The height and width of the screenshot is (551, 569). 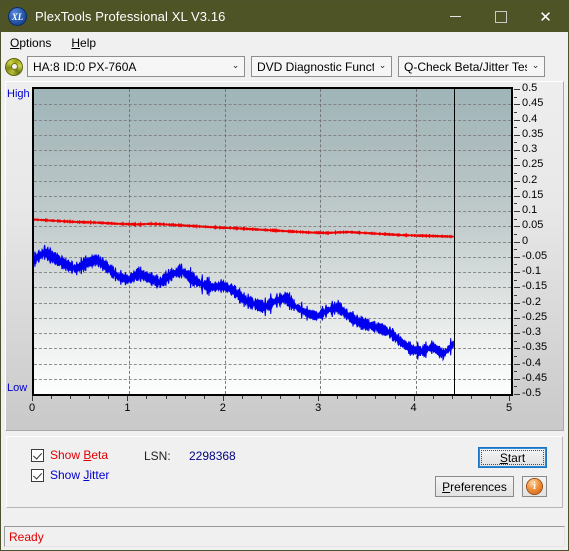 What do you see at coordinates (465, 66) in the screenshot?
I see `test-select-value: Q-Check Beta/Jitter Test` at bounding box center [465, 66].